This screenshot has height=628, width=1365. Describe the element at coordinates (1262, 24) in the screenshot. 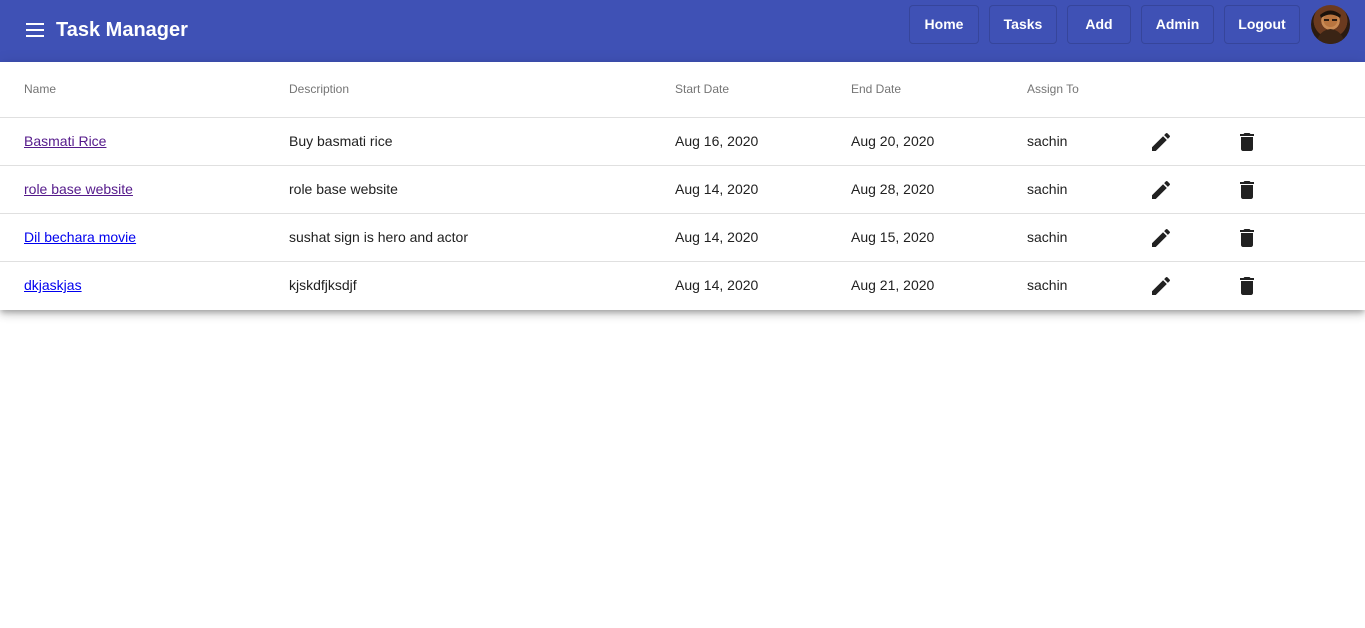

I see `nav-logout-button: Logout` at that location.